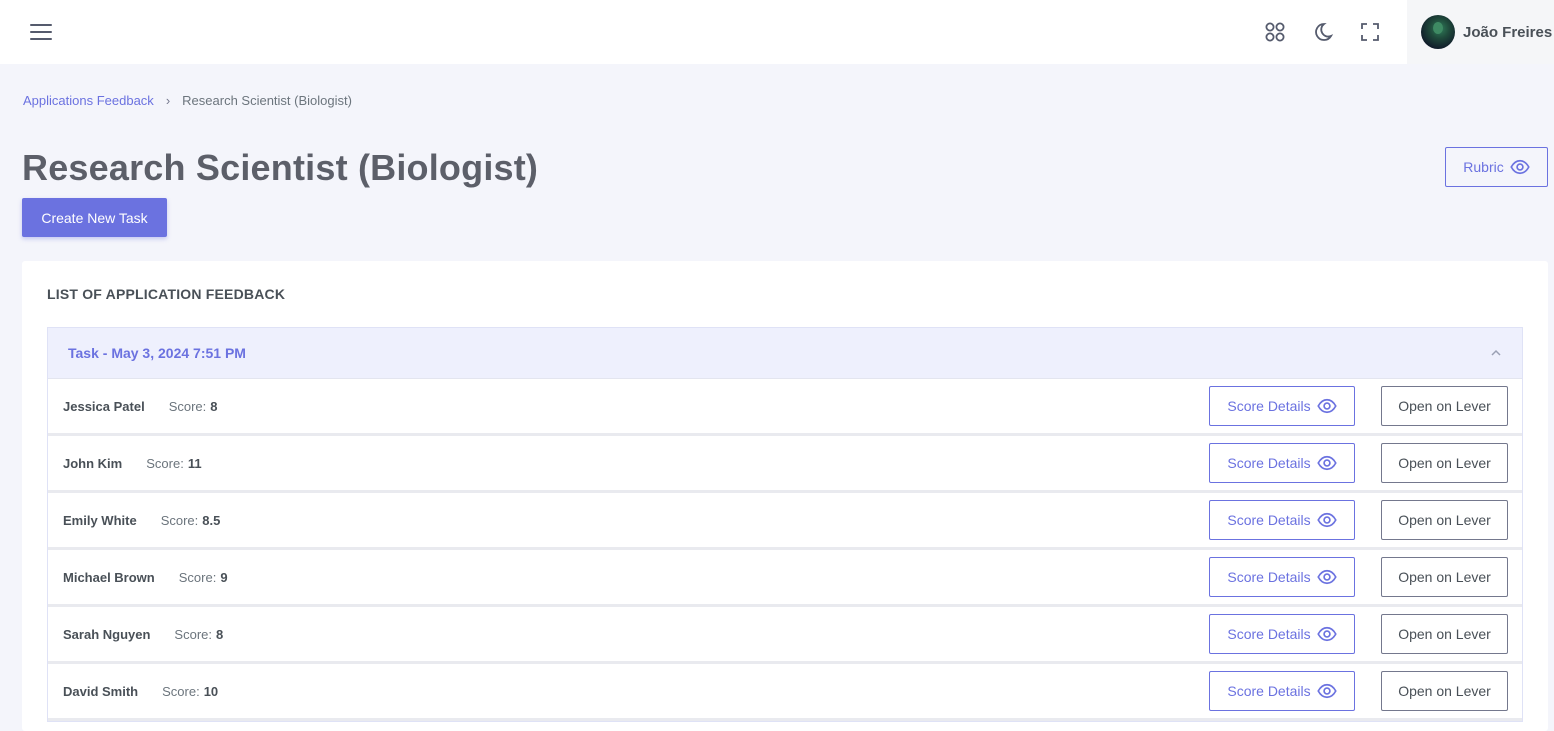 Image resolution: width=1554 pixels, height=731 pixels. I want to click on rubric-button-label: Rubric, so click(1483, 167).